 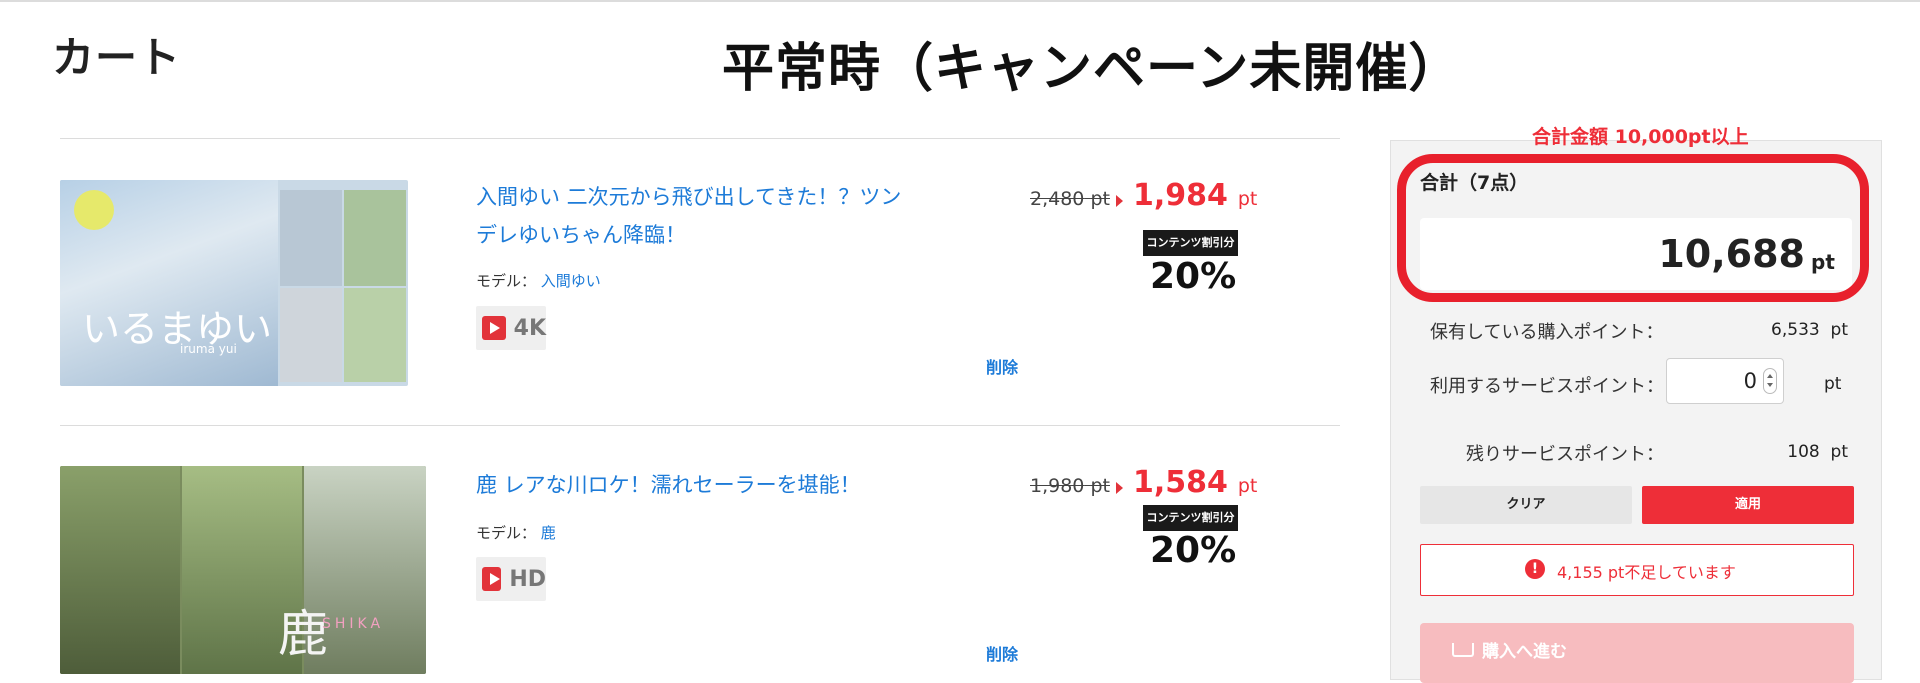 I want to click on page-title: カート, so click(x=117, y=57).